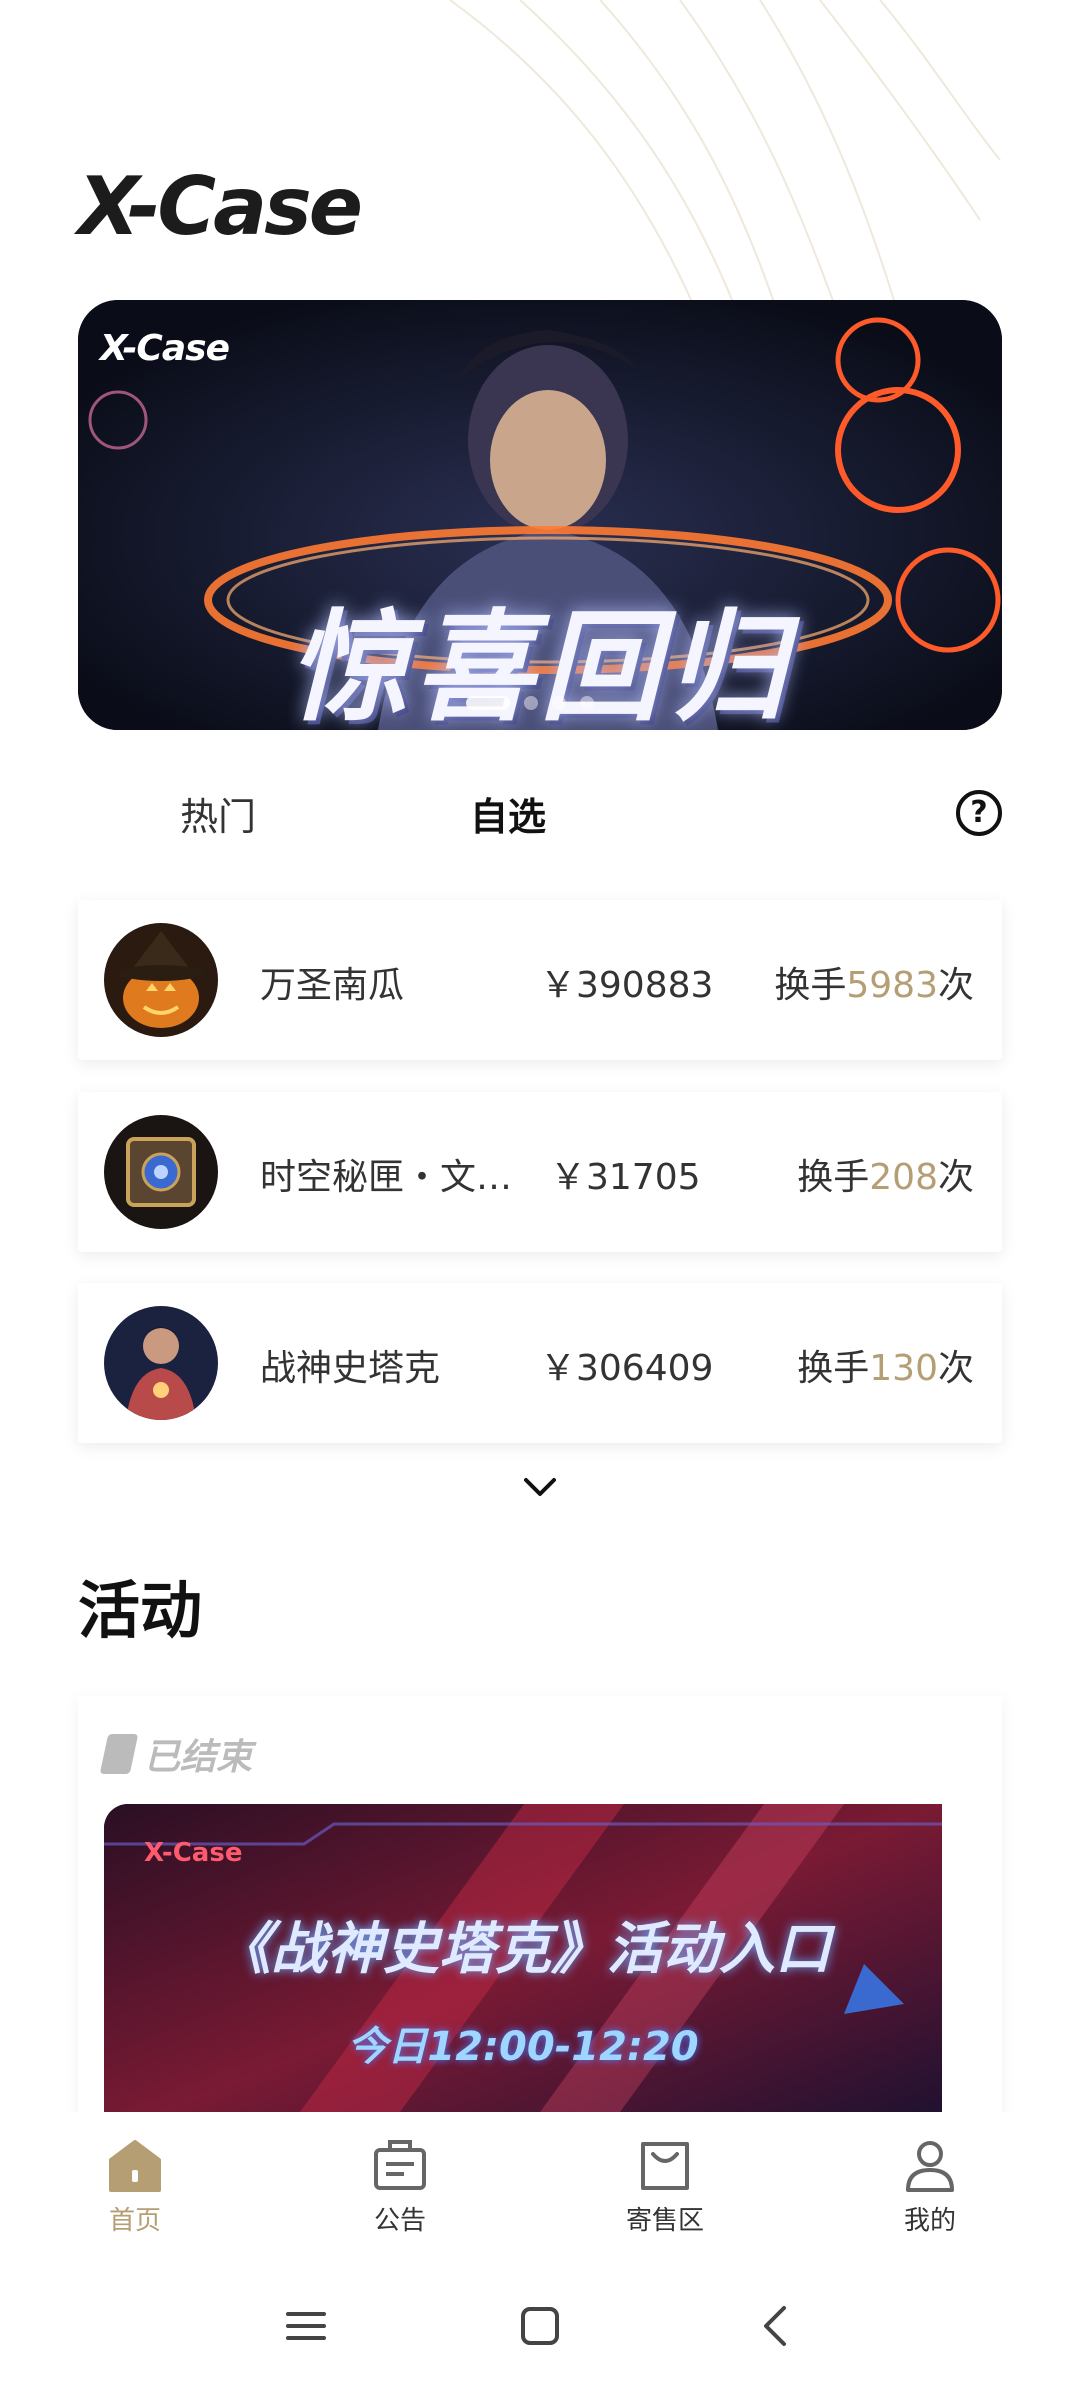 The width and height of the screenshot is (1080, 2400). I want to click on nav-home-label: 首页, so click(134, 2221).